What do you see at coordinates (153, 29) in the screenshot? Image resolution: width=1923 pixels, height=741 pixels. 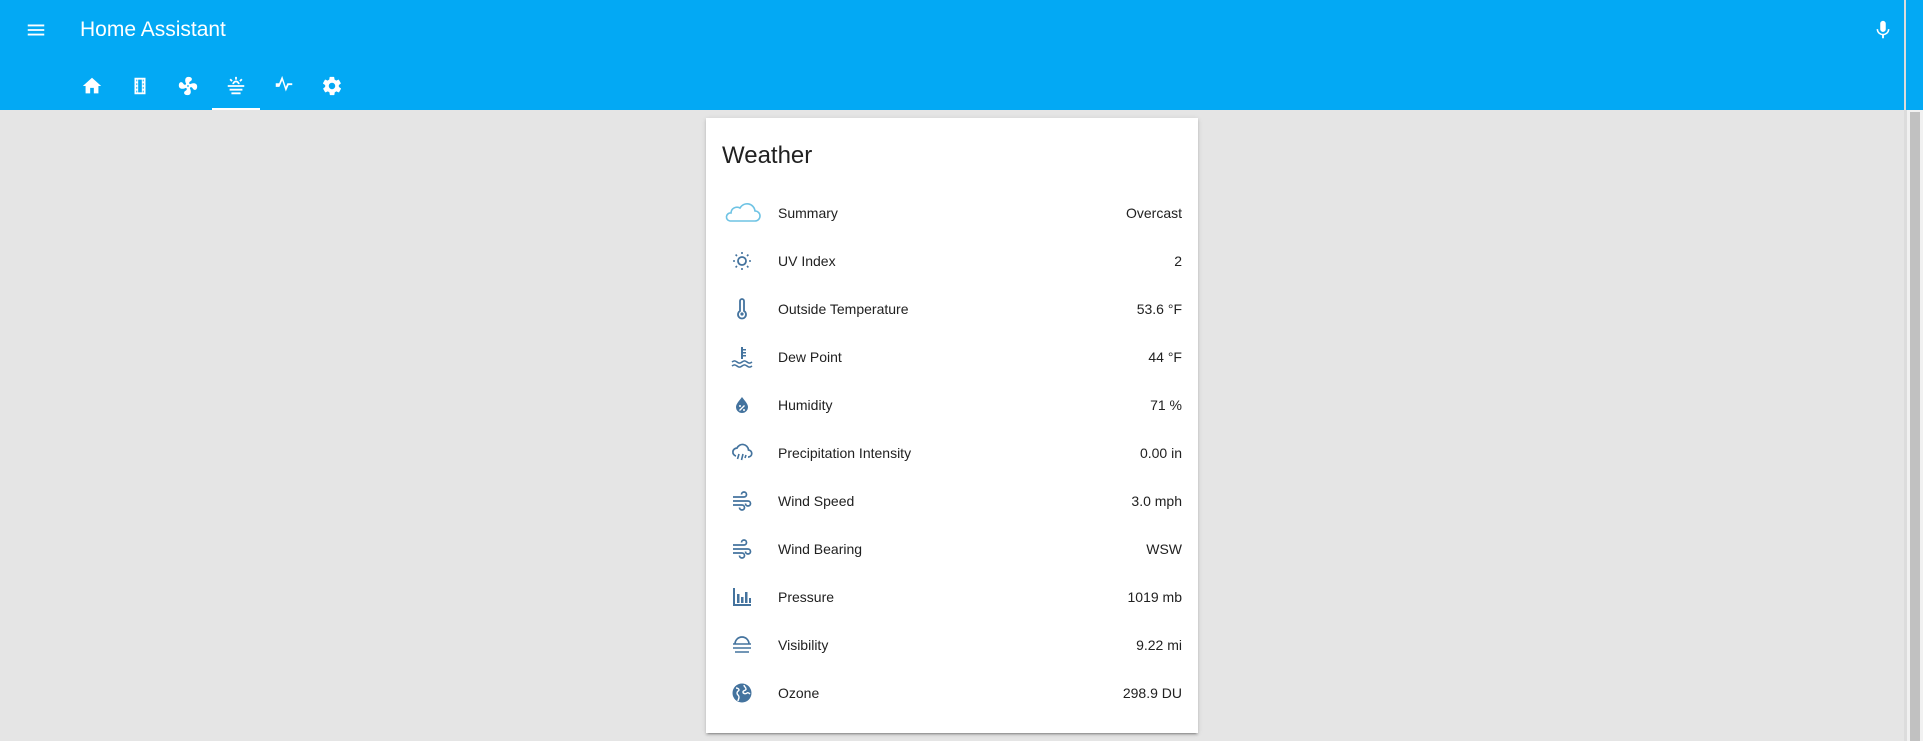 I see `app-title: Home Assistant` at bounding box center [153, 29].